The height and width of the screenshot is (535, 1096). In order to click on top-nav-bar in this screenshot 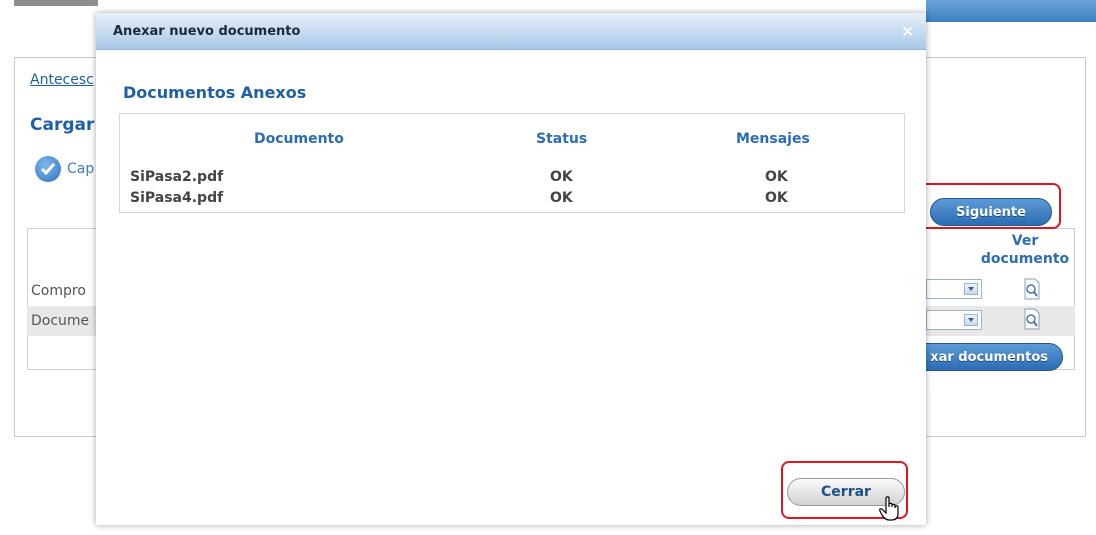, I will do `click(1011, 11)`.